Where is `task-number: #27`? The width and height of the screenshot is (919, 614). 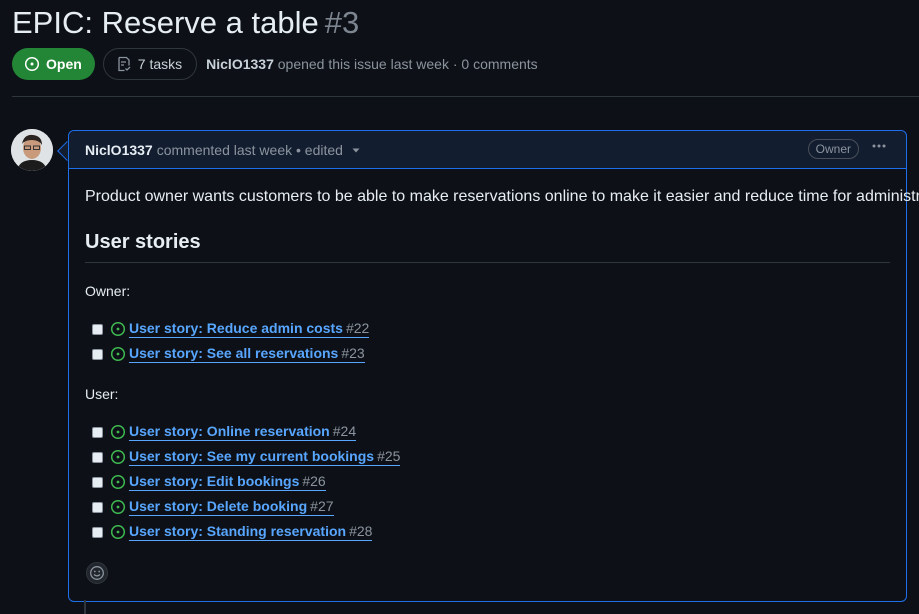
task-number: #27 is located at coordinates (321, 506).